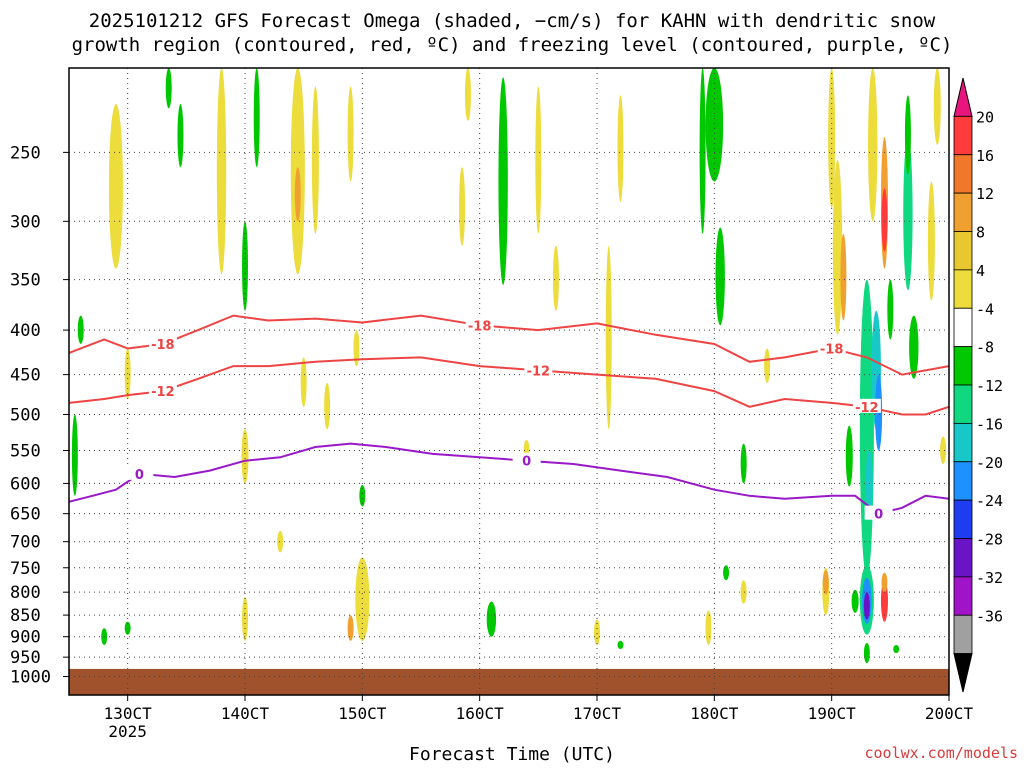  What do you see at coordinates (985, 309) in the screenshot?
I see `colorbar-label: -4` at bounding box center [985, 309].